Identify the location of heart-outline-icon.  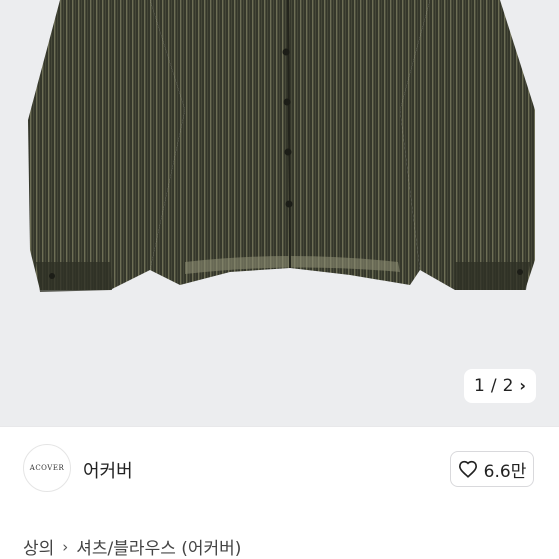
(467, 469).